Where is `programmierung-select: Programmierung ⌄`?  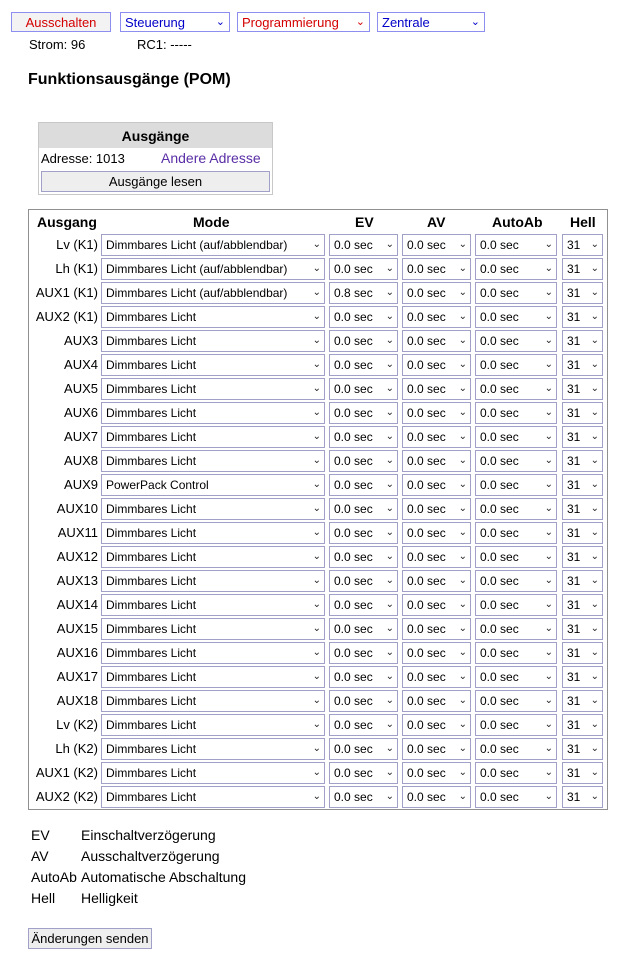 programmierung-select: Programmierung ⌄ is located at coordinates (303, 22).